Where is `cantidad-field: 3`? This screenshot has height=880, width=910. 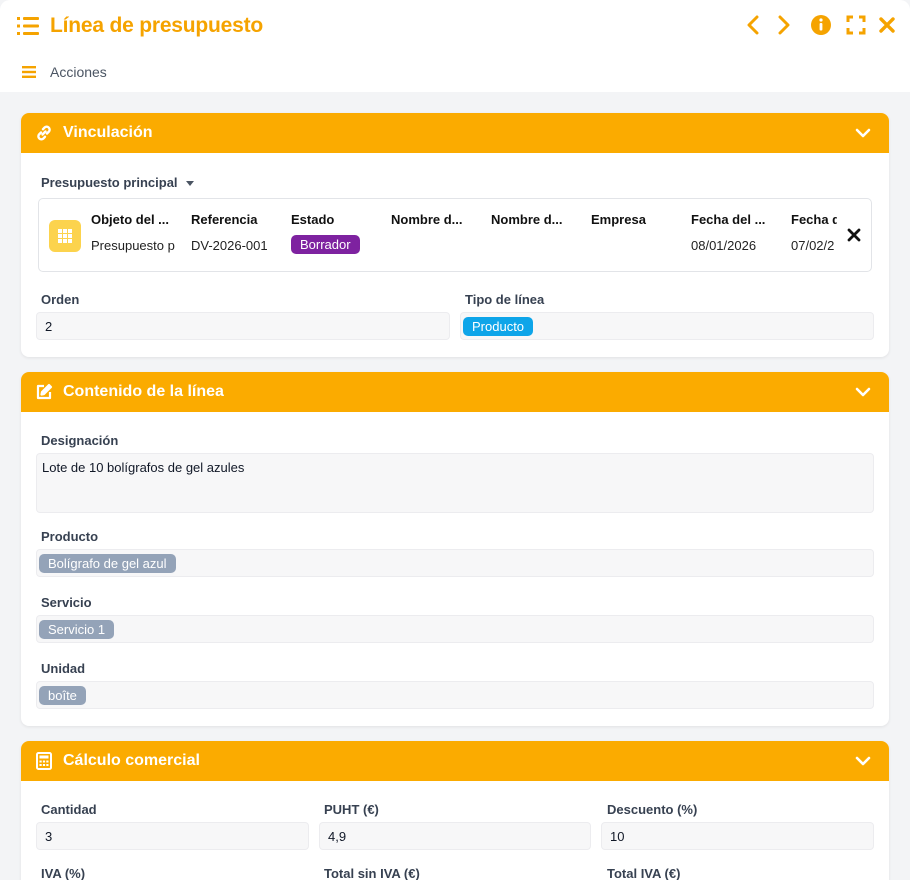 cantidad-field: 3 is located at coordinates (172, 836).